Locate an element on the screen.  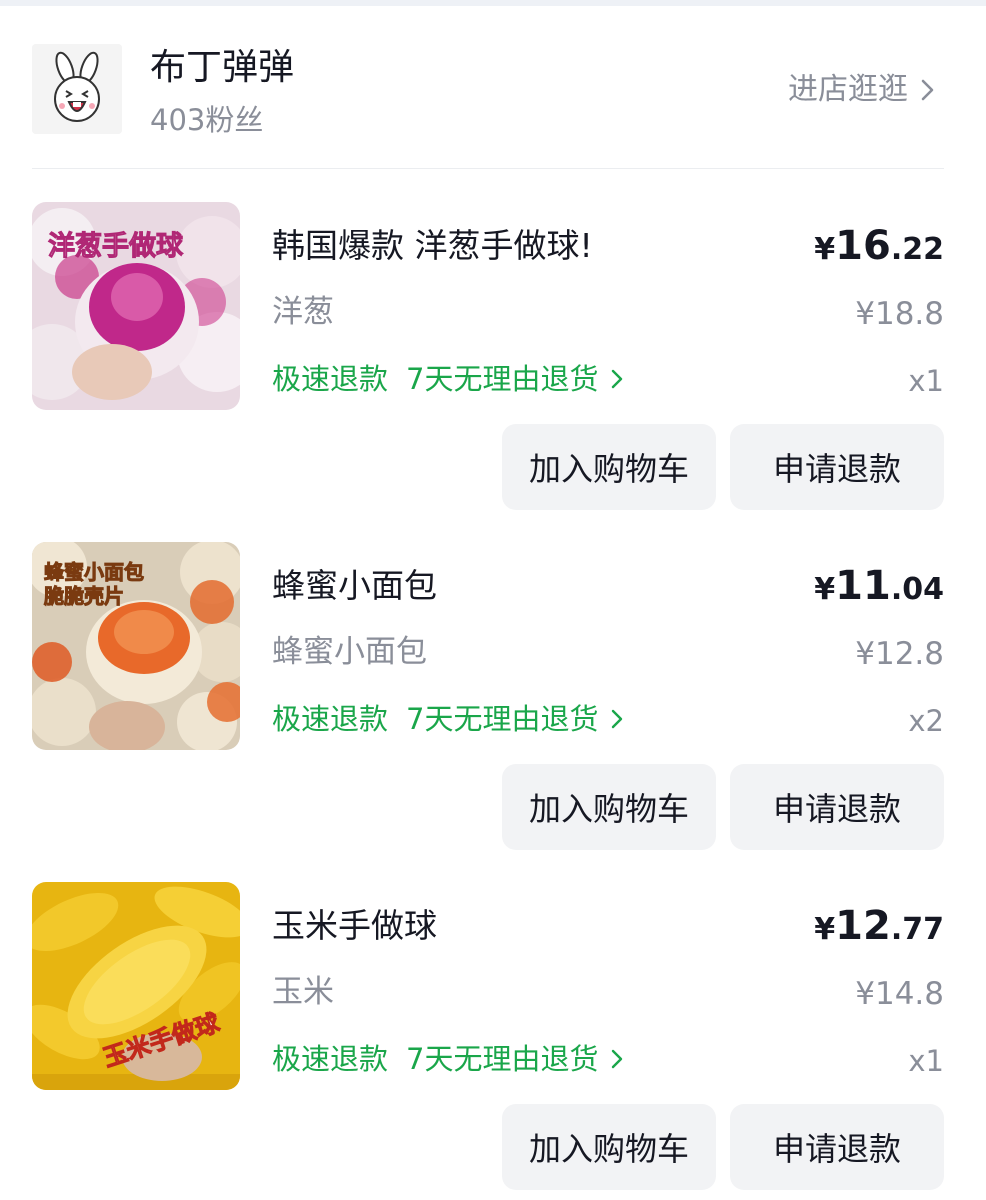
visit-store-link: 进店逛逛 is located at coordinates (864, 90).